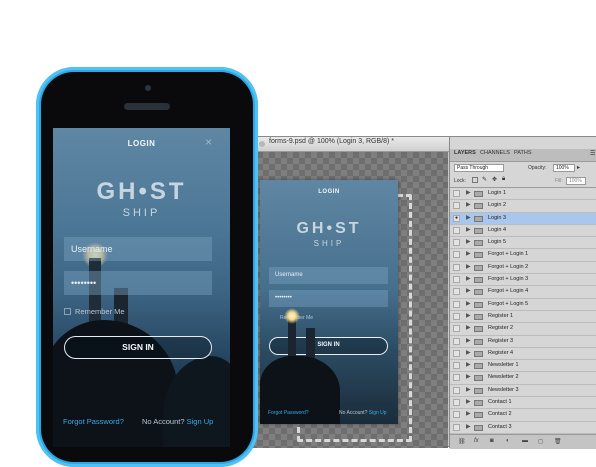  I want to click on layer-row: ▶ Newsletter 1, so click(523, 366).